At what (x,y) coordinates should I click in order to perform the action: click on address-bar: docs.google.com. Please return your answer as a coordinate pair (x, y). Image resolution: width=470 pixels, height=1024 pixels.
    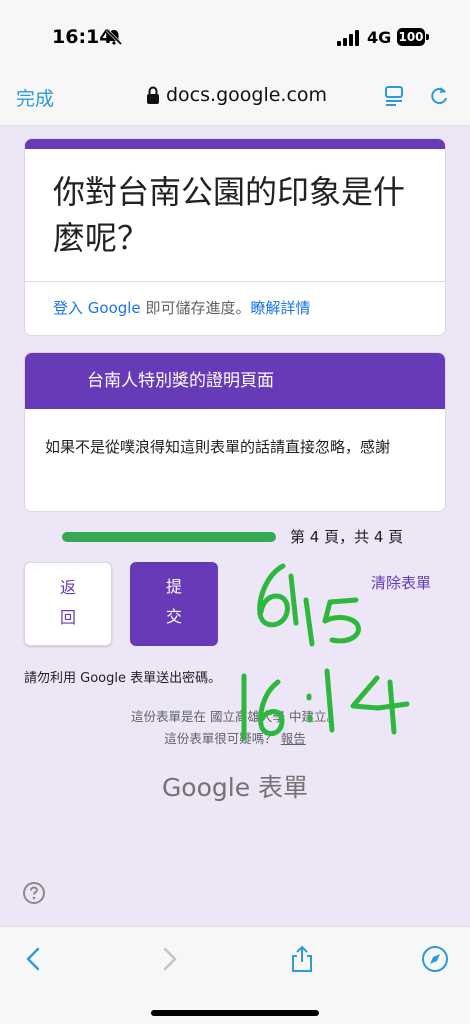
    Looking at the image, I should click on (236, 95).